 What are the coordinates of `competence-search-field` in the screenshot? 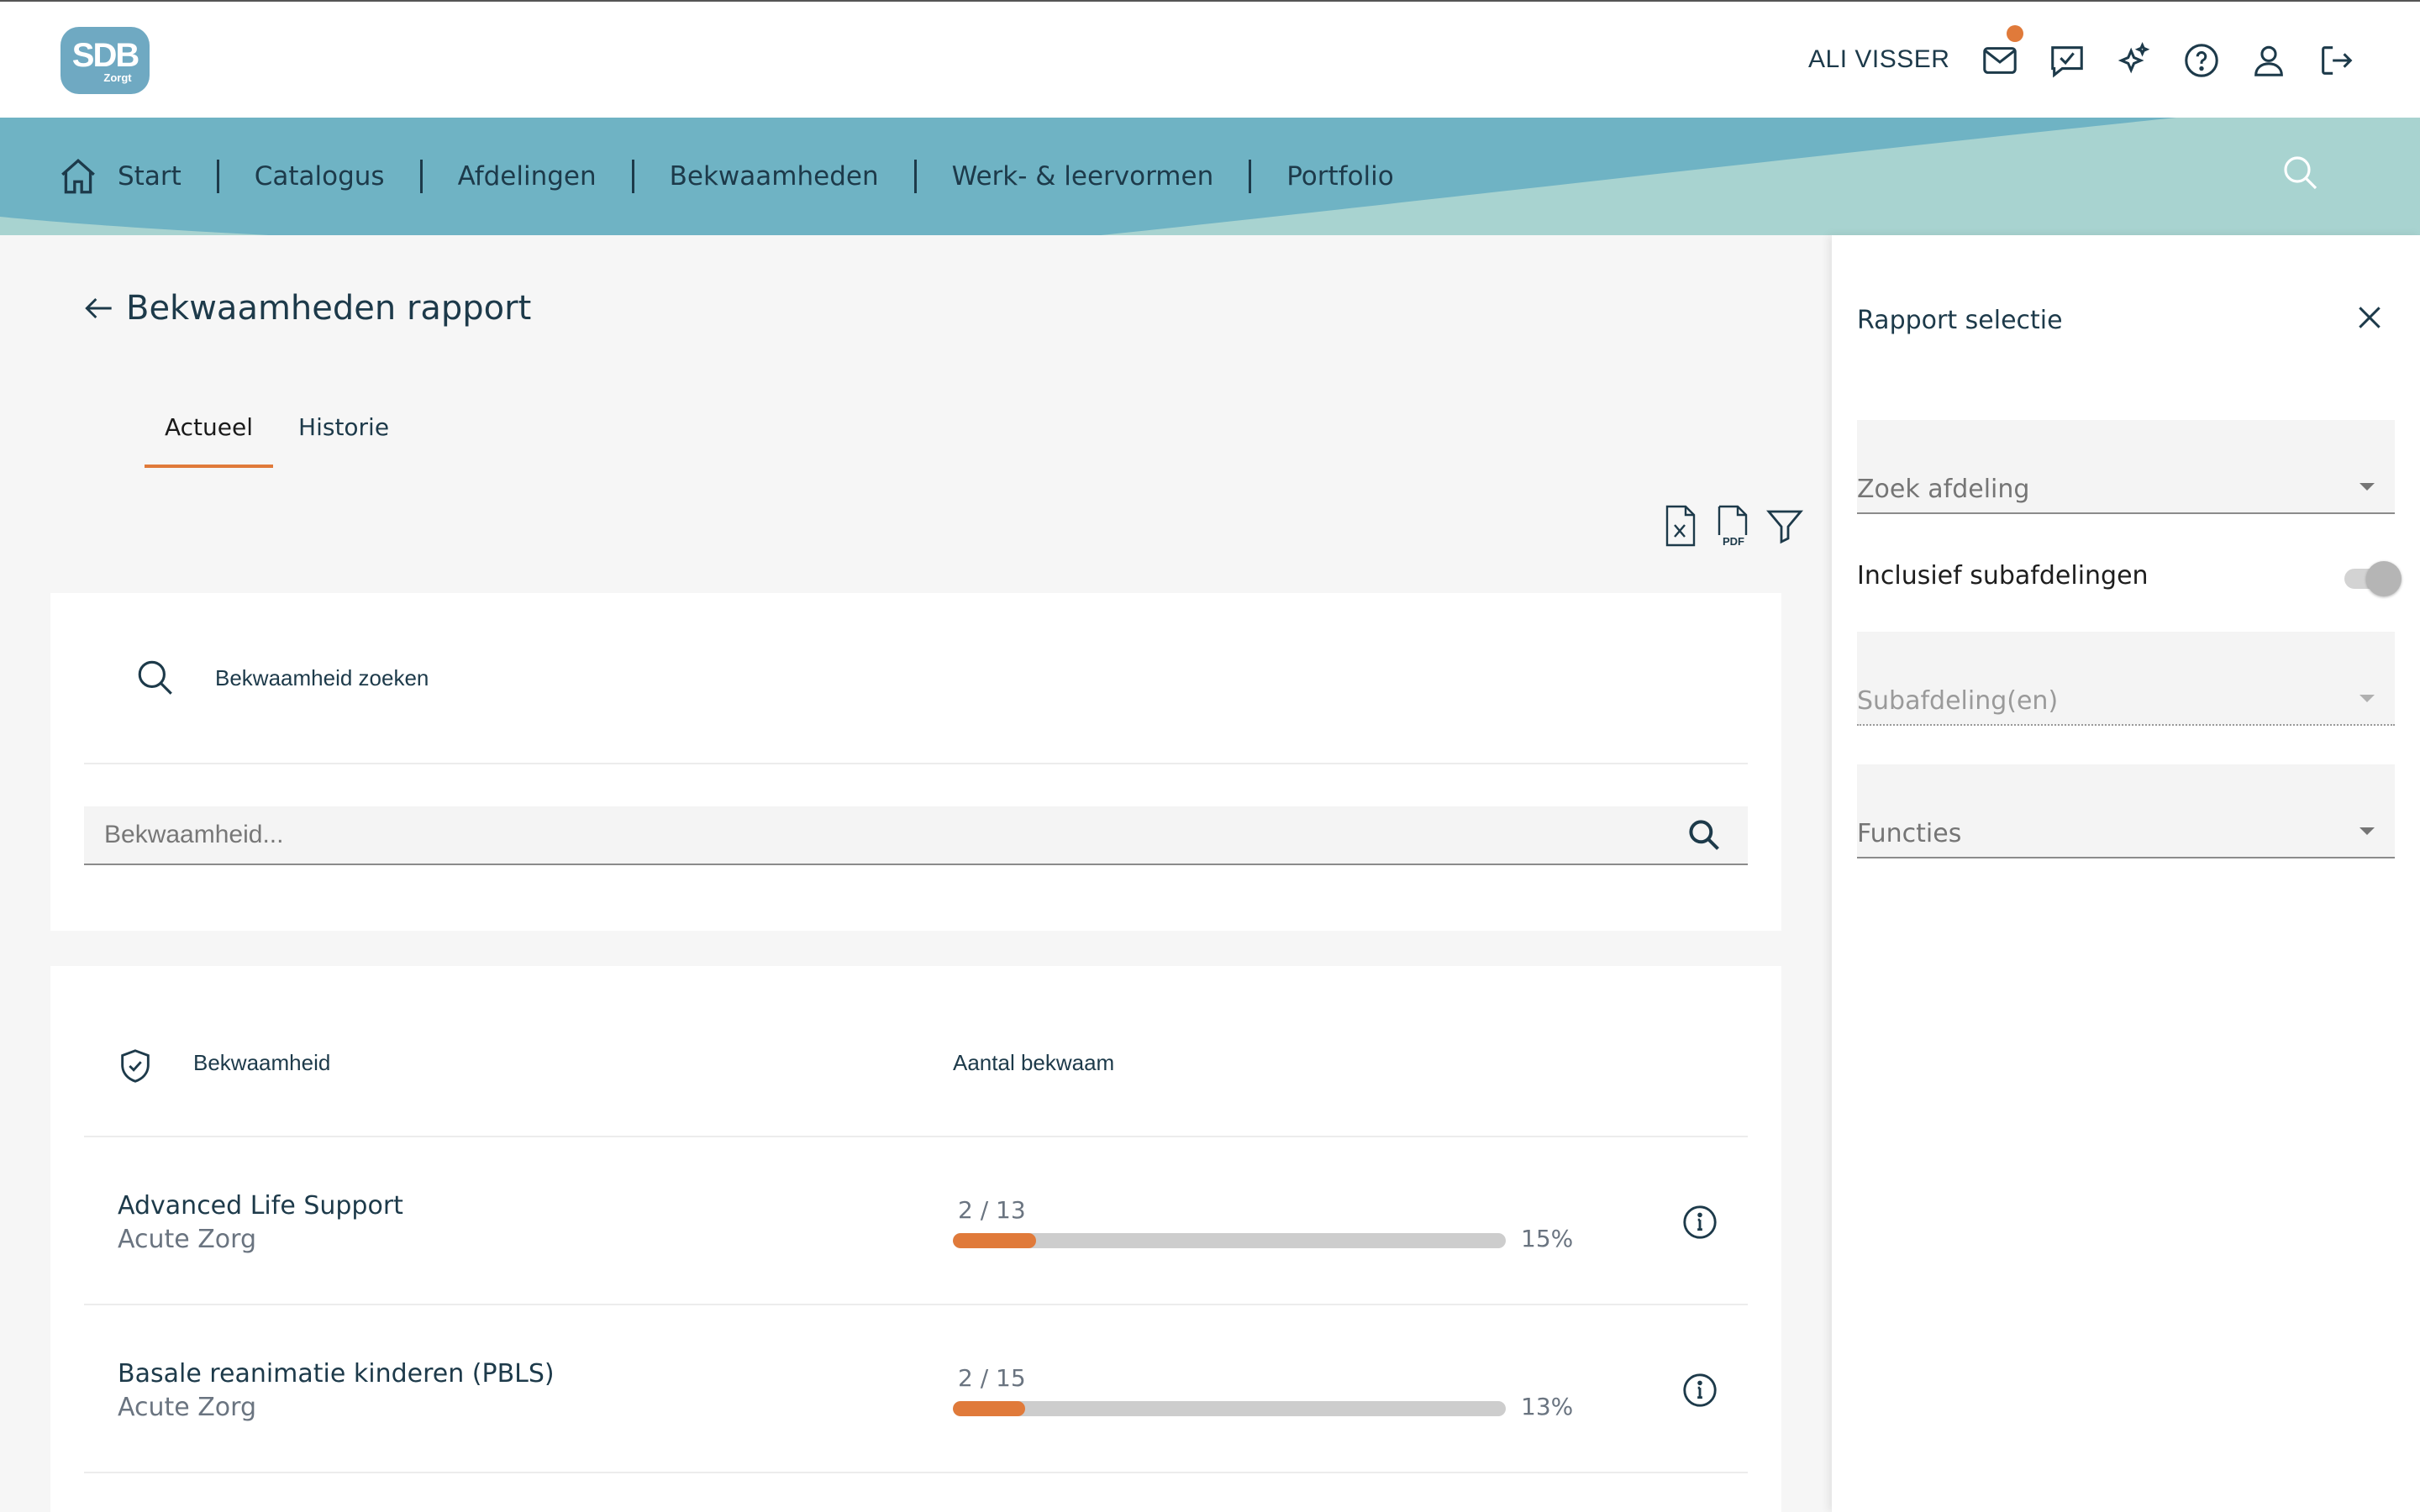 It's located at (916, 835).